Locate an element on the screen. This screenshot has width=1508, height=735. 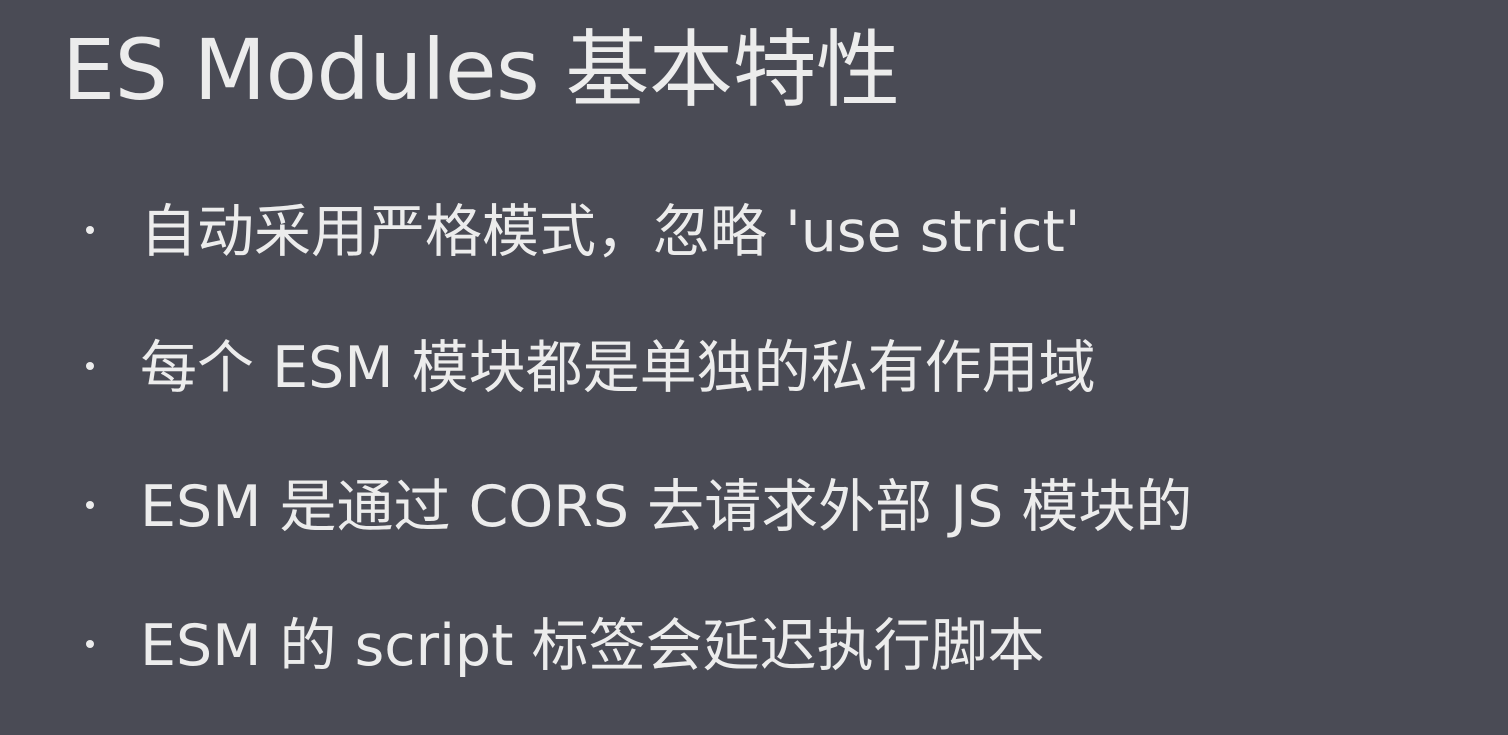
bullet-text: ESM 的 script 标签会延迟执行脚本 is located at coordinates (592, 646).